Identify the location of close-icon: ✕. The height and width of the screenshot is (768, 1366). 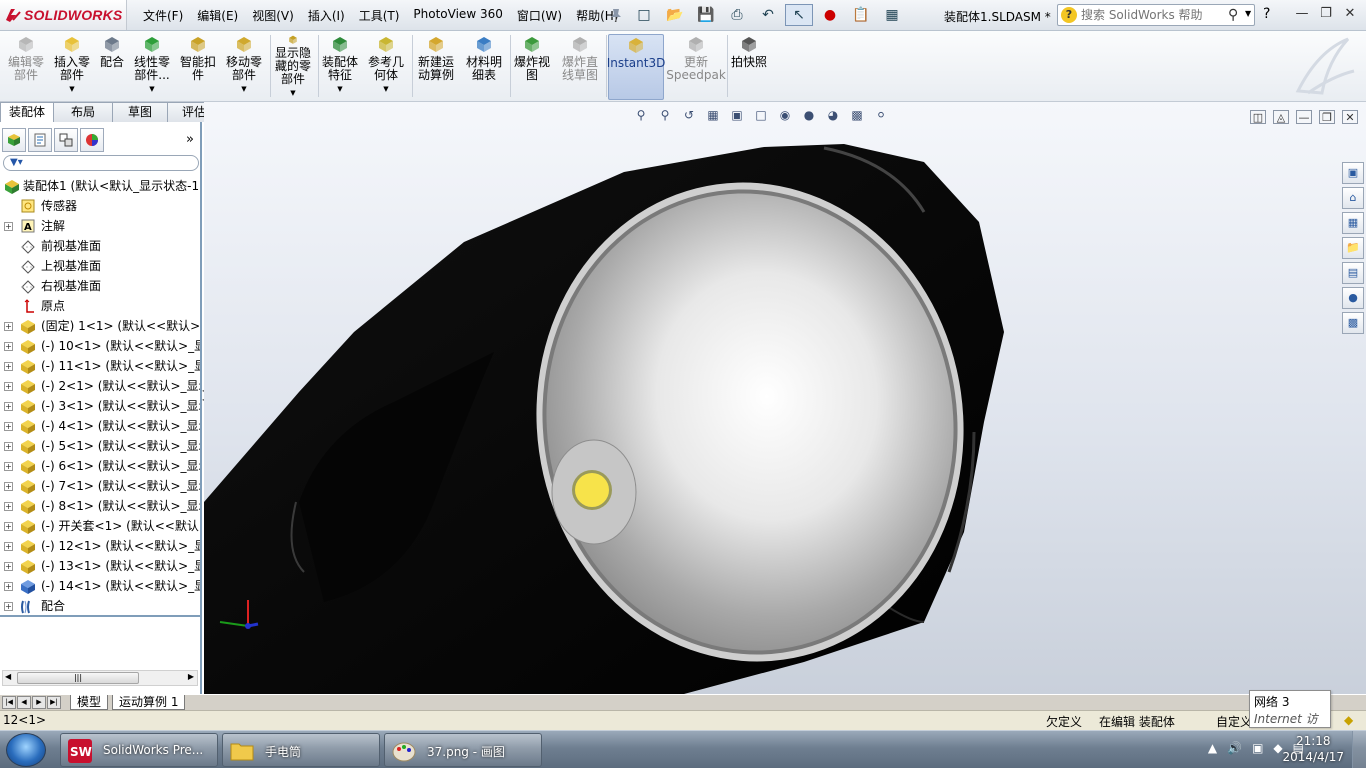
(1350, 14).